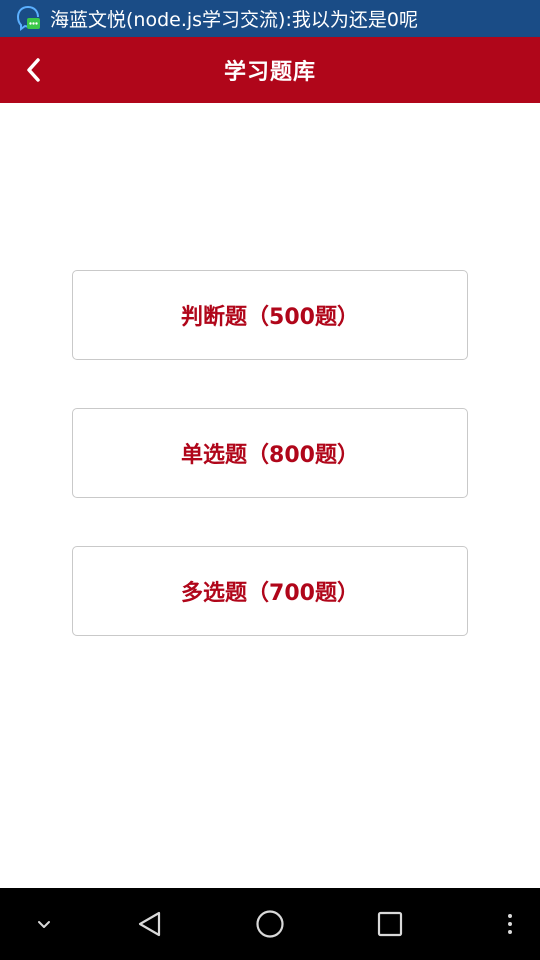 Image resolution: width=540 pixels, height=960 pixels. I want to click on true-false-bank-button: 判断题（500题）, so click(270, 315).